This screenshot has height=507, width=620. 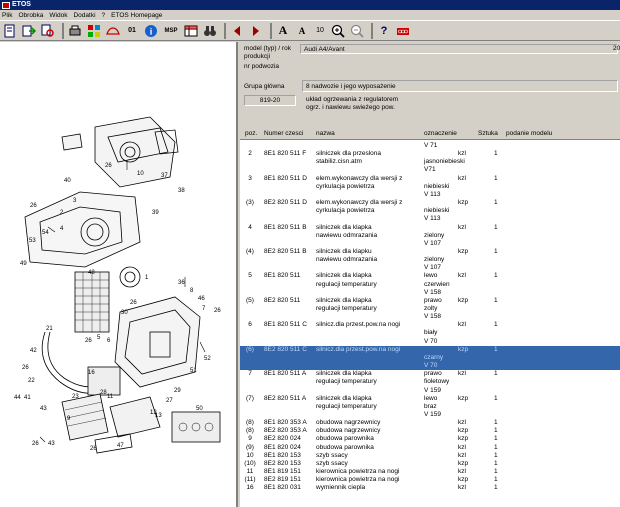 What do you see at coordinates (256, 31) in the screenshot?
I see `arrow-right-icon` at bounding box center [256, 31].